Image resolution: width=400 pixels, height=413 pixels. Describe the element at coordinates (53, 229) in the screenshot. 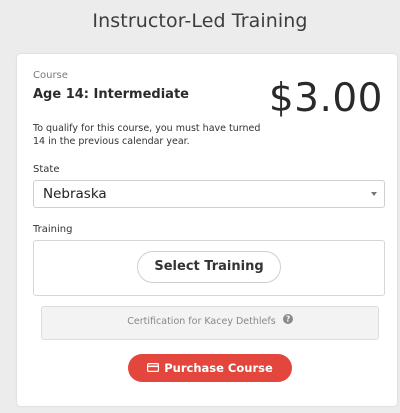

I see `training-label: Training` at that location.